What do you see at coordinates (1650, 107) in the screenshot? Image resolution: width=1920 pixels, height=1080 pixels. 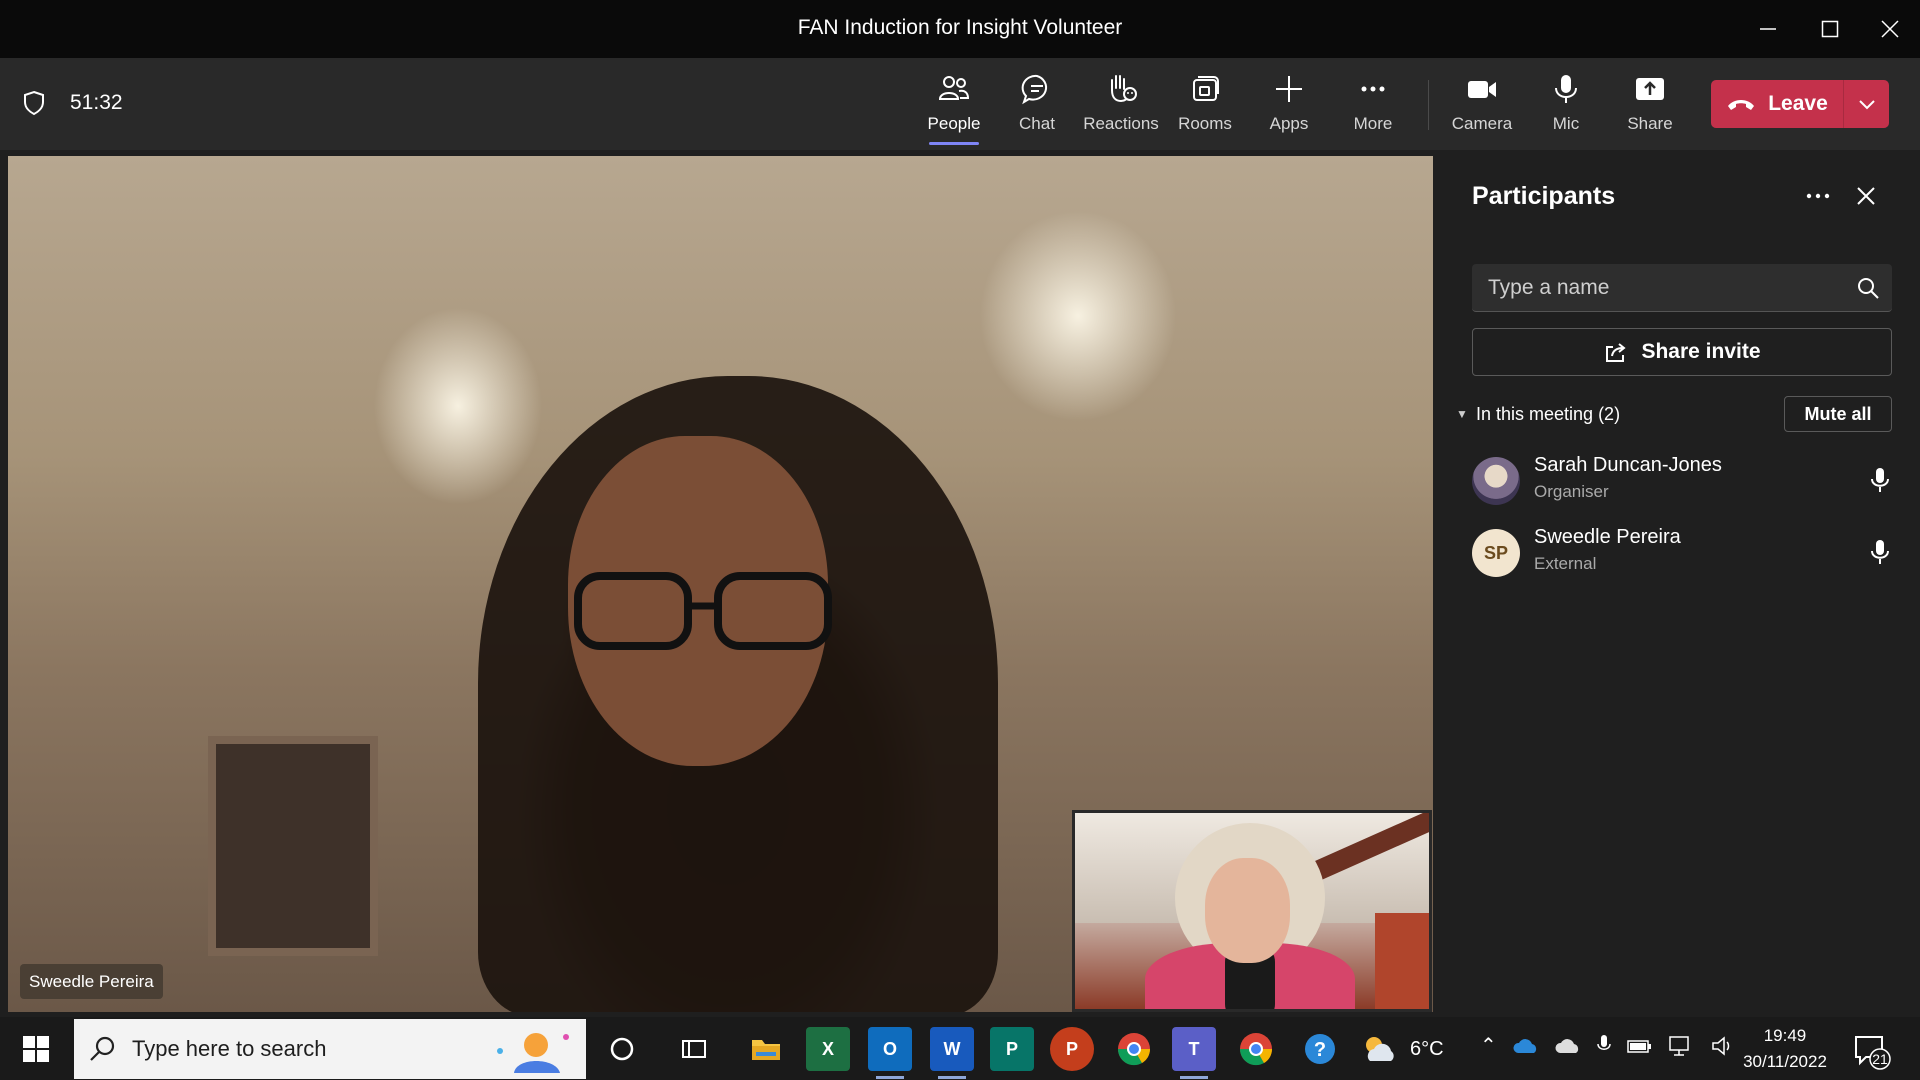 I see `share-button: Share` at bounding box center [1650, 107].